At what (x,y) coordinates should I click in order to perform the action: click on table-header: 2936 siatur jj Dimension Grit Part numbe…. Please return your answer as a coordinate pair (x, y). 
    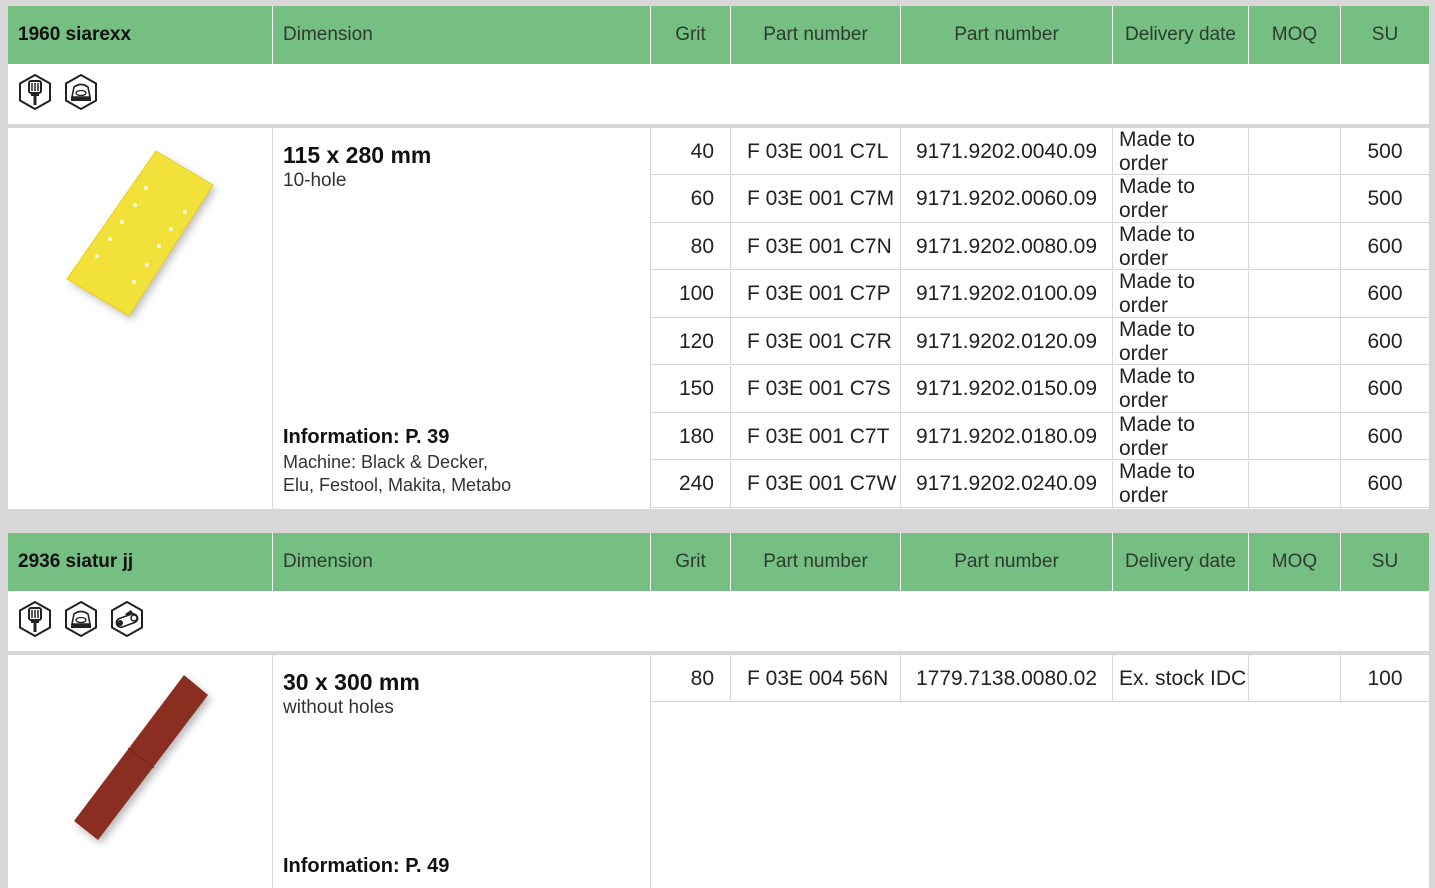
    Looking at the image, I should click on (718, 562).